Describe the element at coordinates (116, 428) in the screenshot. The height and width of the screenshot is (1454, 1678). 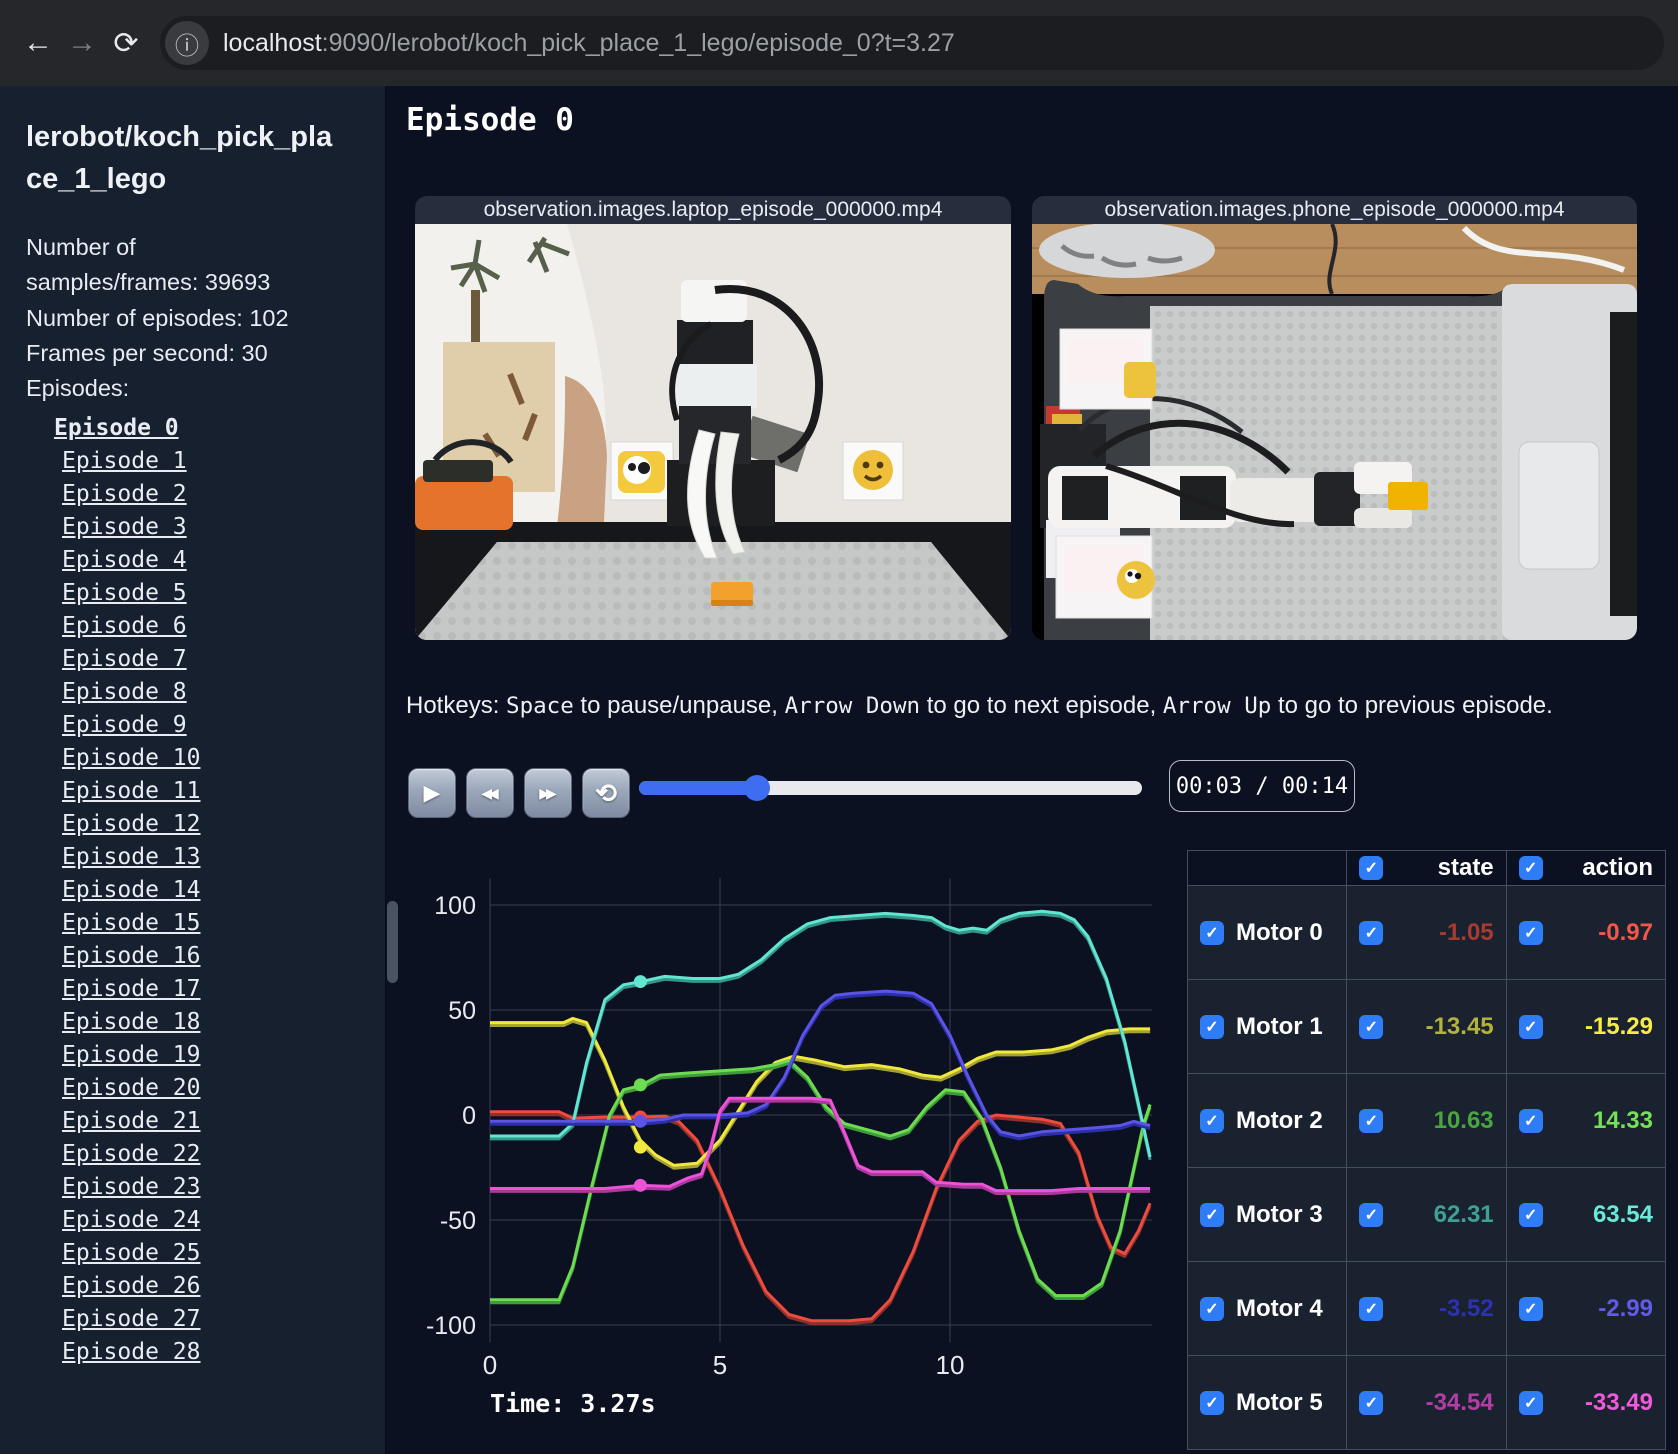
I see `sidebar-link-episode-0: Episode 0` at that location.